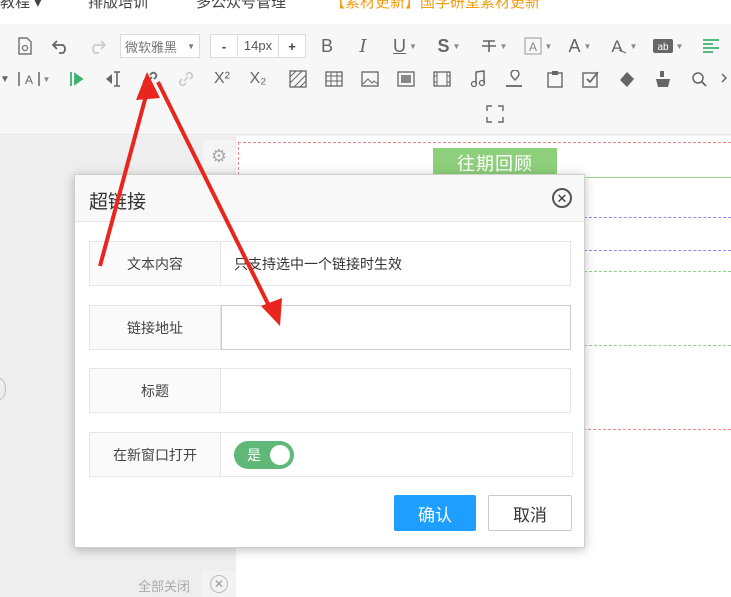  What do you see at coordinates (118, 202) in the screenshot?
I see `dialog-title: 超链接` at bounding box center [118, 202].